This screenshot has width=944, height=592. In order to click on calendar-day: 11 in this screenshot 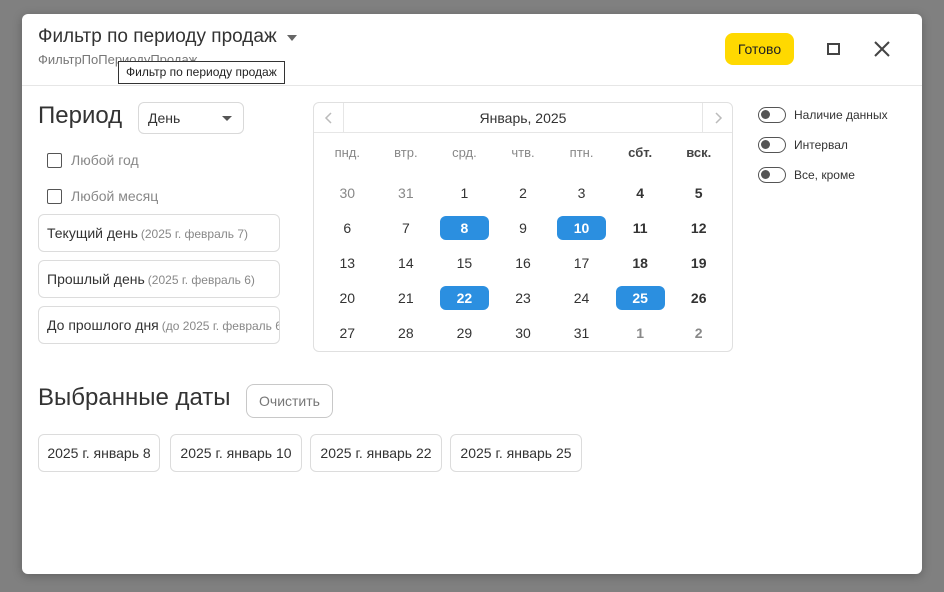, I will do `click(640, 227)`.